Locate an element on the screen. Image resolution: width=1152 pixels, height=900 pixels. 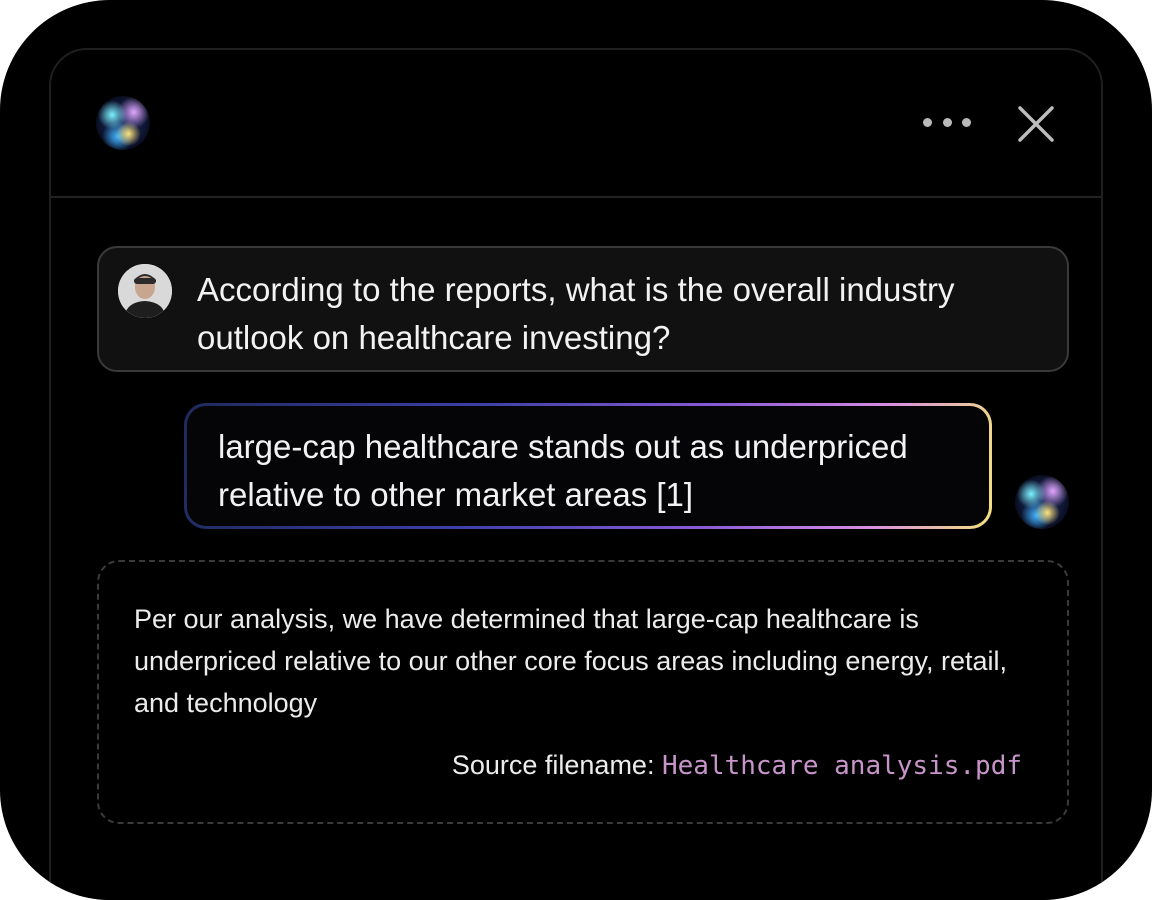
close-icon is located at coordinates (1036, 124).